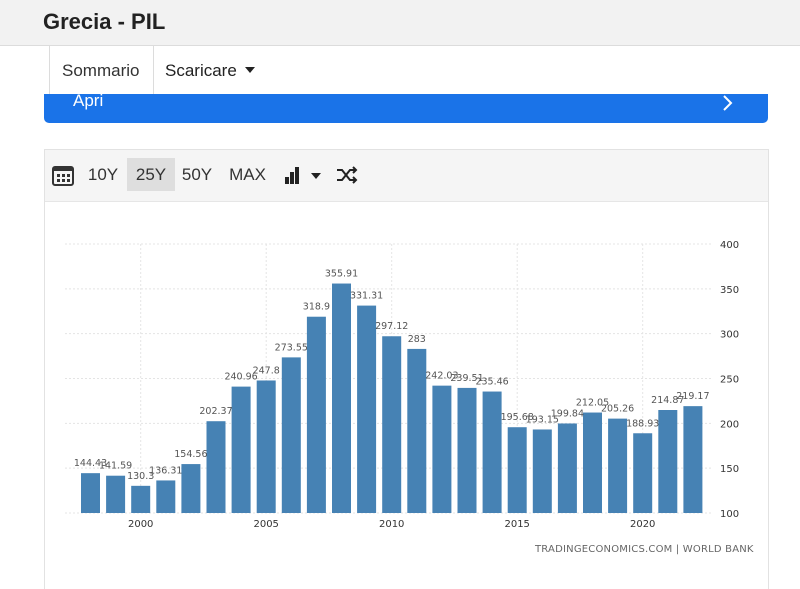  I want to click on chevron-right-icon, so click(728, 103).